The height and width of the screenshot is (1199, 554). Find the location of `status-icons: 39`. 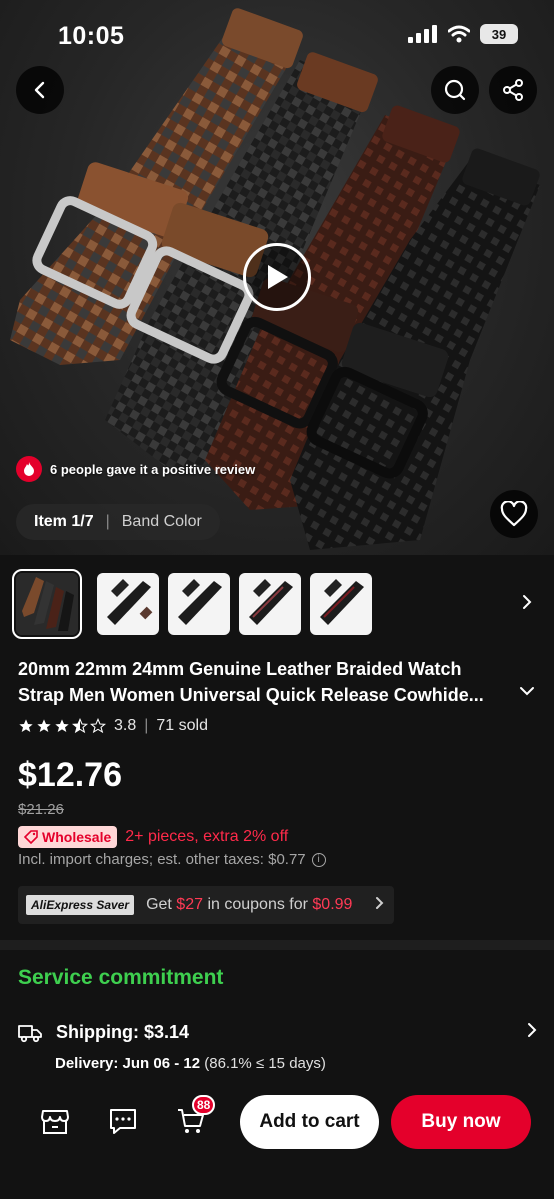

status-icons: 39 is located at coordinates (463, 34).